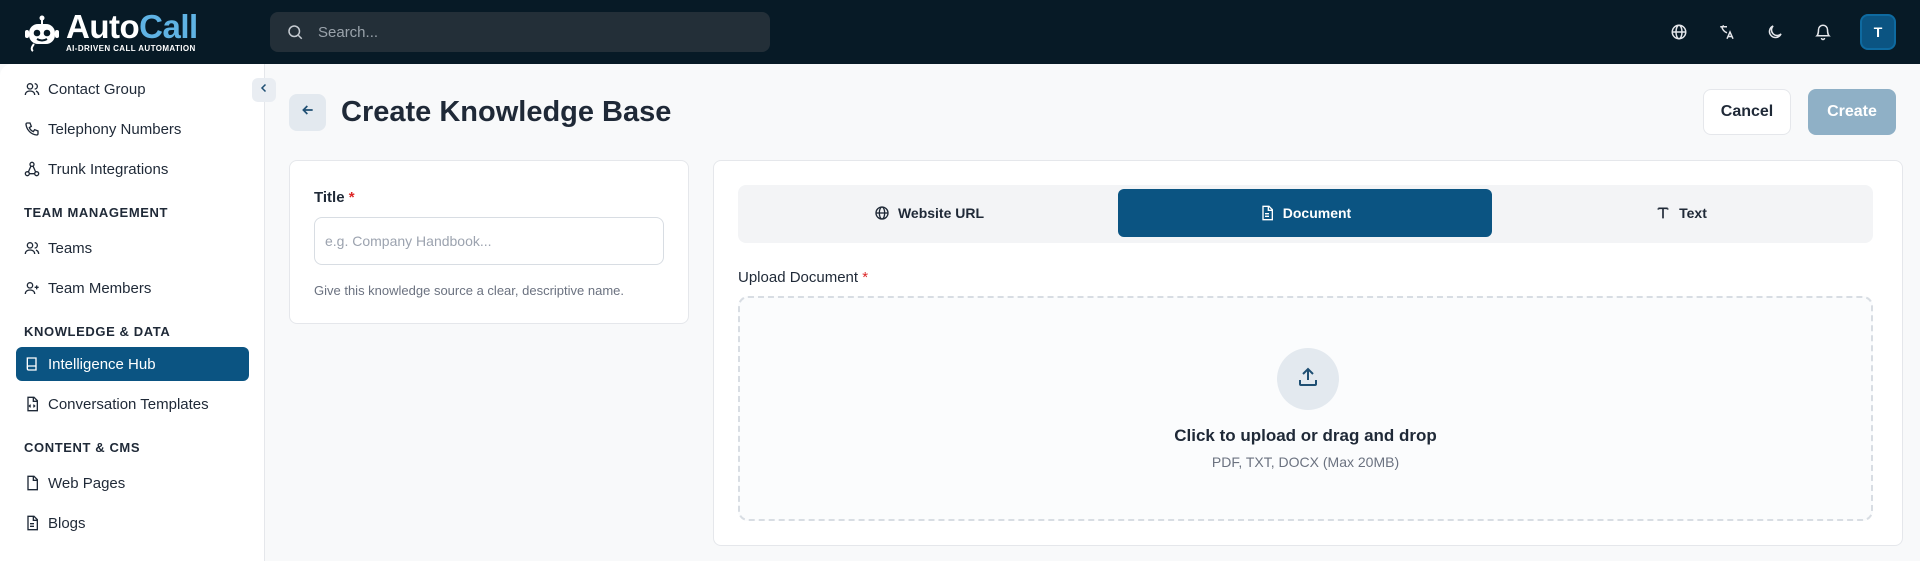  What do you see at coordinates (295, 32) in the screenshot?
I see `search-icon` at bounding box center [295, 32].